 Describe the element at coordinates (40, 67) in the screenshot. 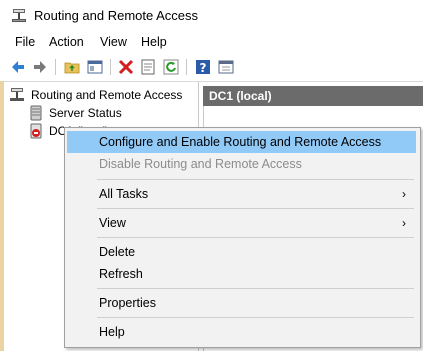

I see `forward-icon` at that location.